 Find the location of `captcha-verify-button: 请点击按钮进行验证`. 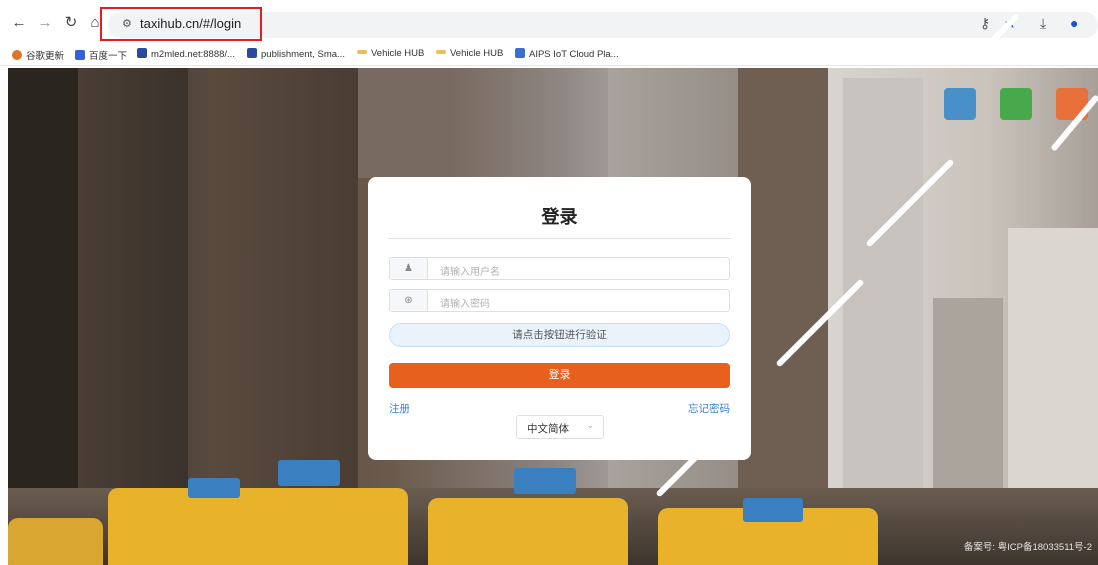

captcha-verify-button: 请点击按钮进行验证 is located at coordinates (559, 335).